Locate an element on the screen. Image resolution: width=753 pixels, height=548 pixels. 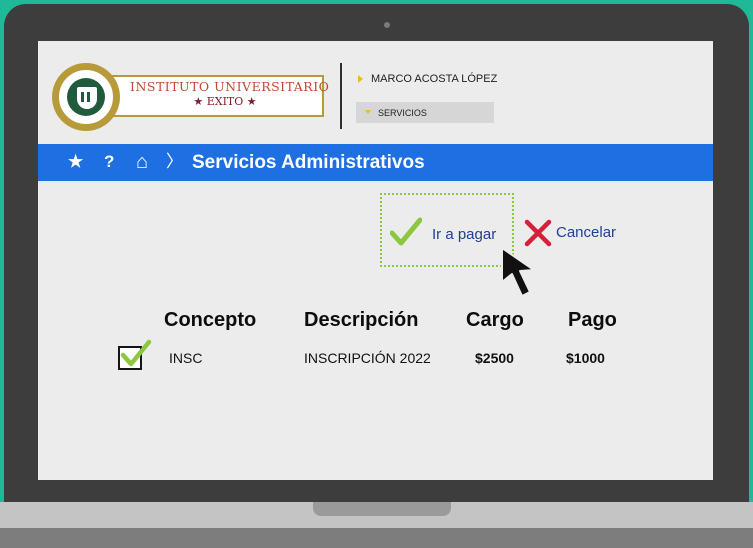
seal-icon is located at coordinates (86, 97).